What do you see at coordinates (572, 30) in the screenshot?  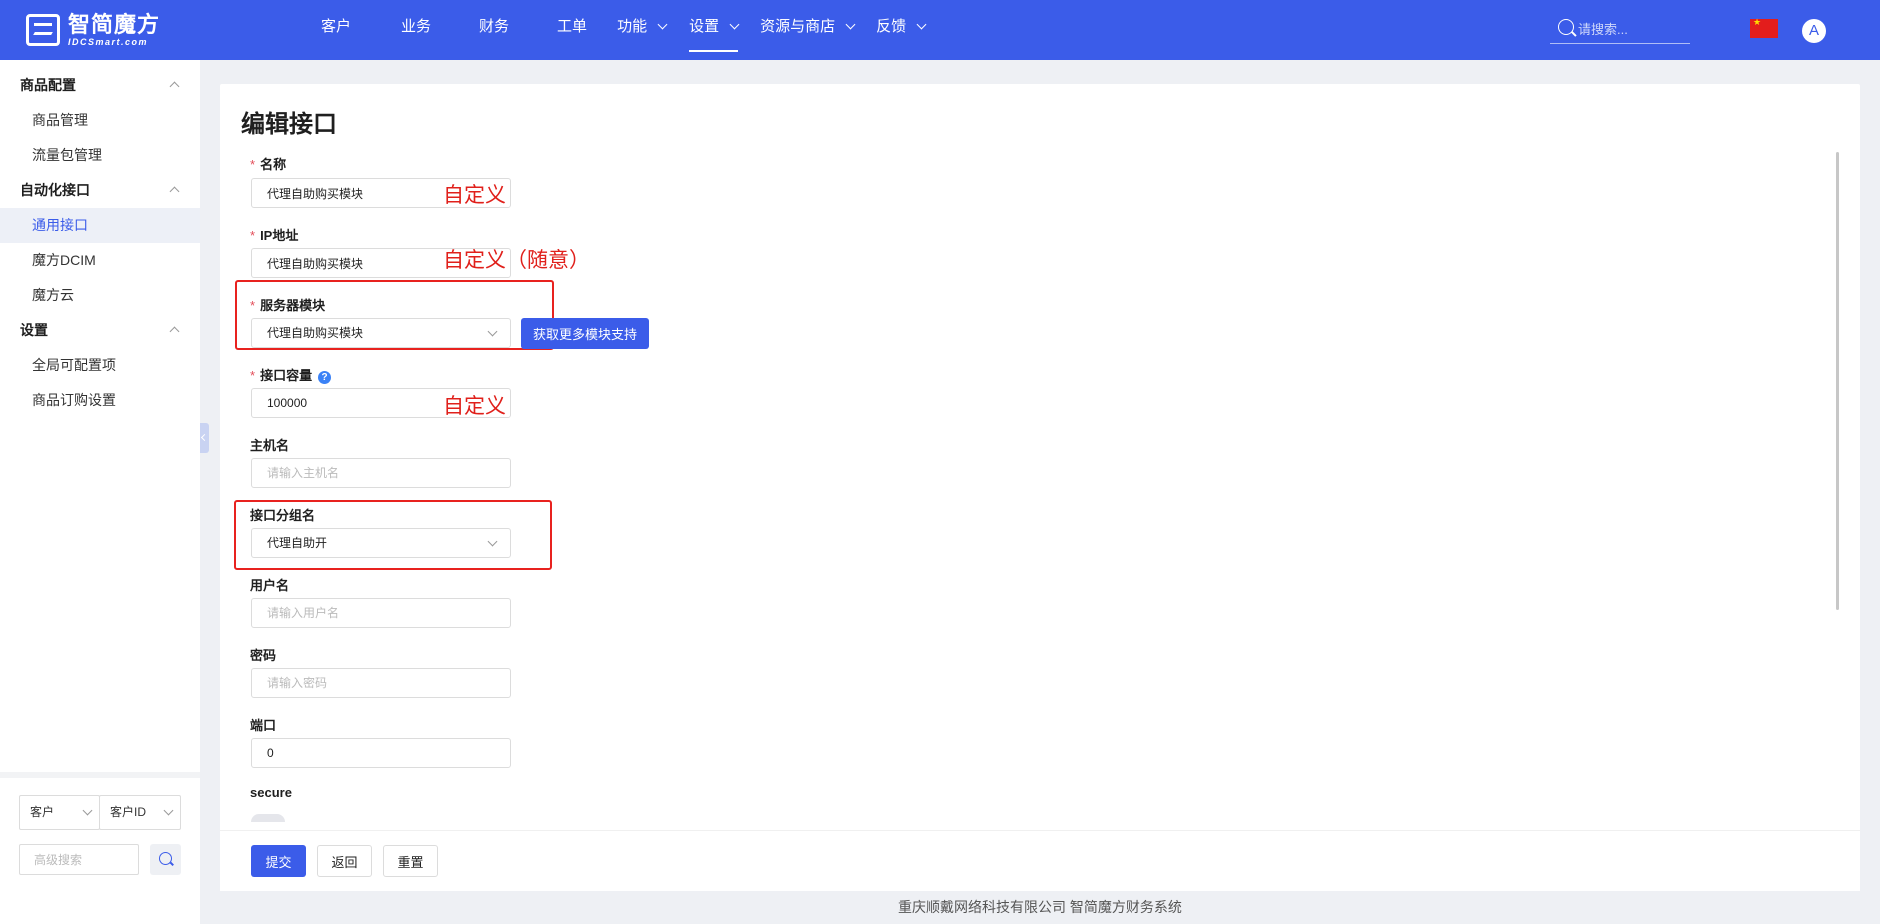 I see `nav-item-tickets: 工单` at bounding box center [572, 30].